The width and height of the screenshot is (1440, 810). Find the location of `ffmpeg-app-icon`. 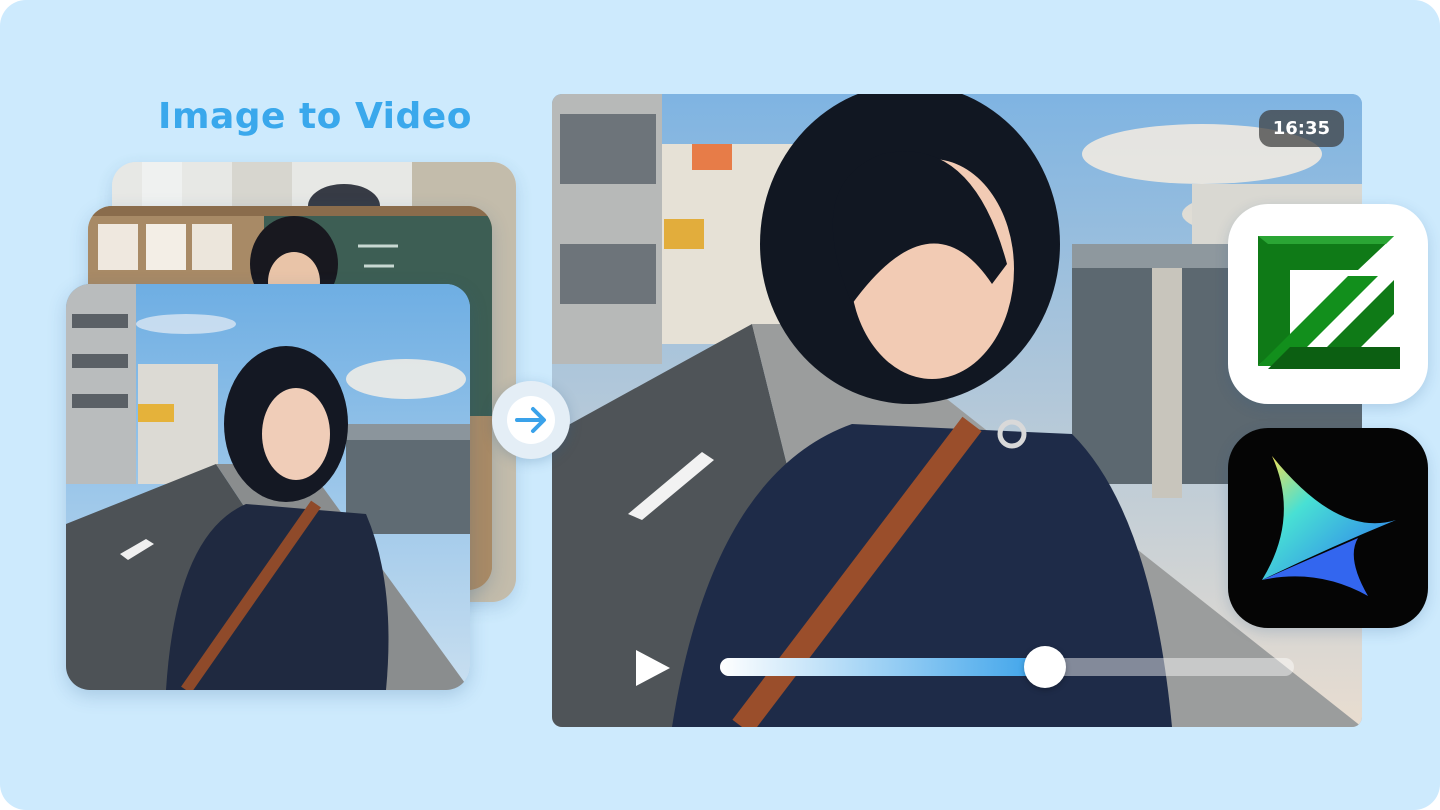

ffmpeg-app-icon is located at coordinates (1328, 304).